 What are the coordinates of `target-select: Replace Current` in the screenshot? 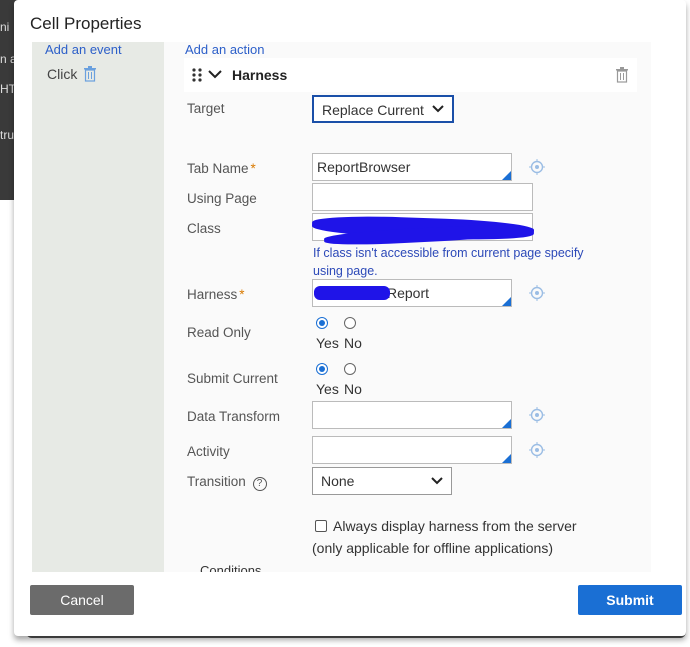 It's located at (383, 109).